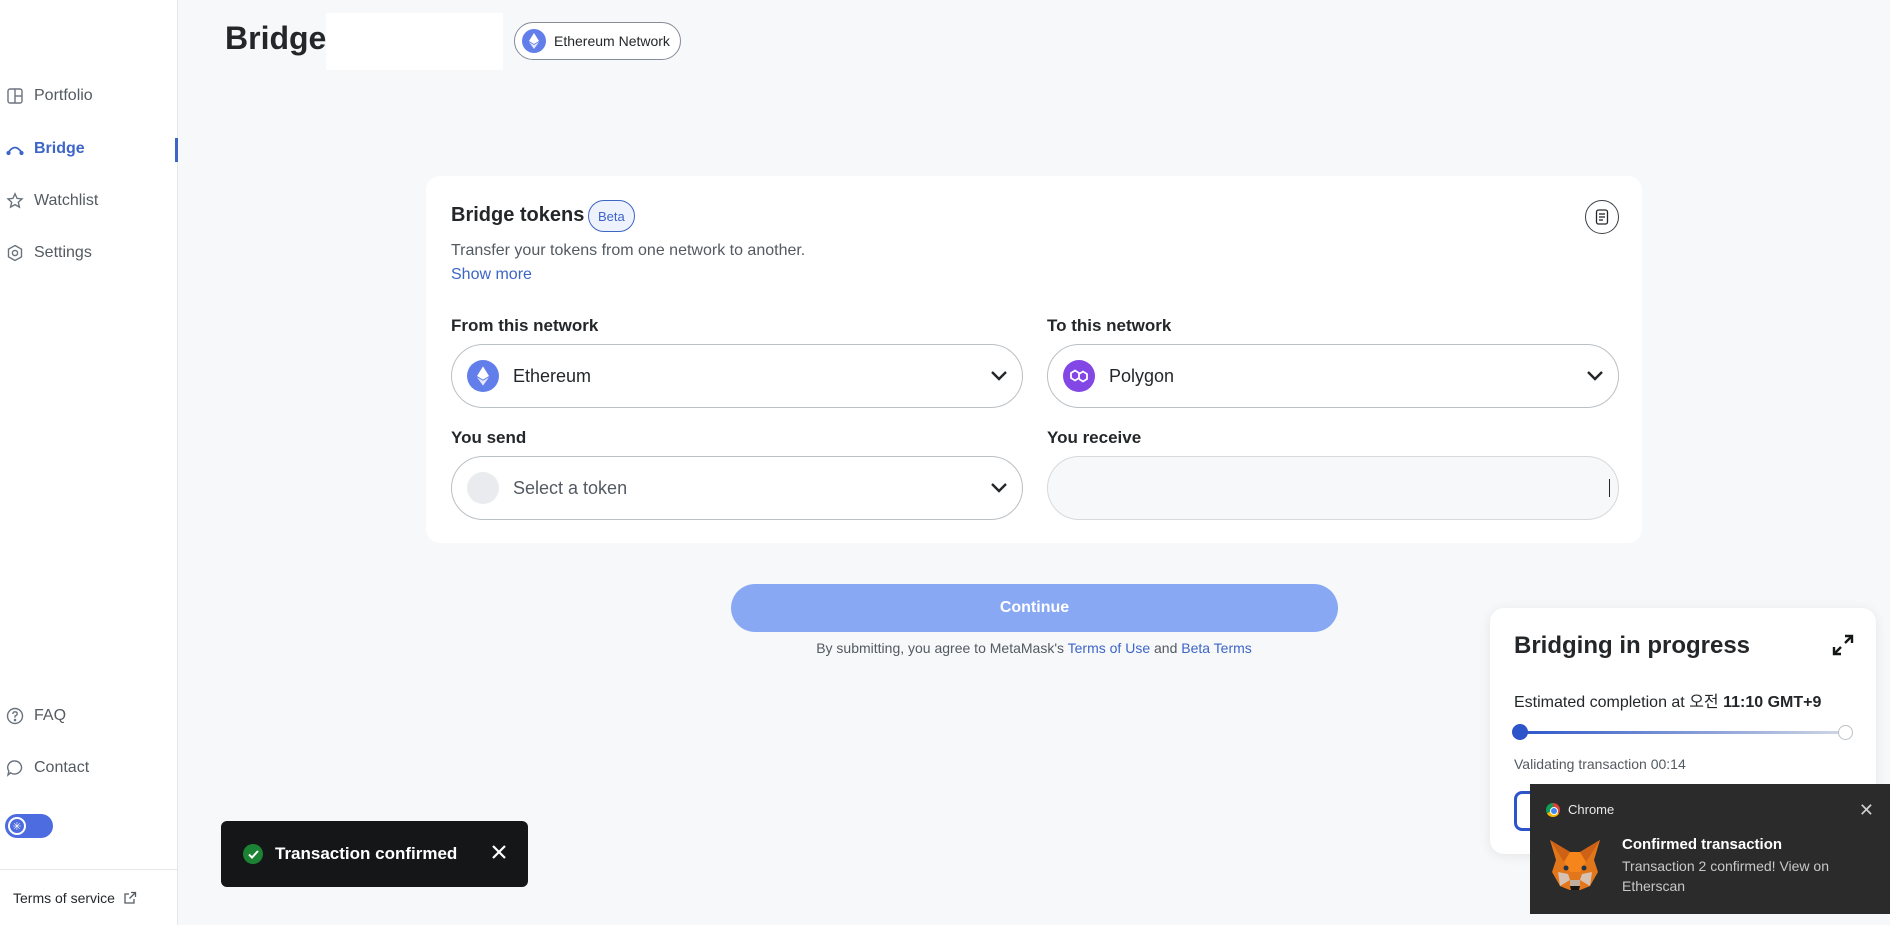  Describe the element at coordinates (1575, 865) in the screenshot. I see `metamask-fox-icon` at that location.